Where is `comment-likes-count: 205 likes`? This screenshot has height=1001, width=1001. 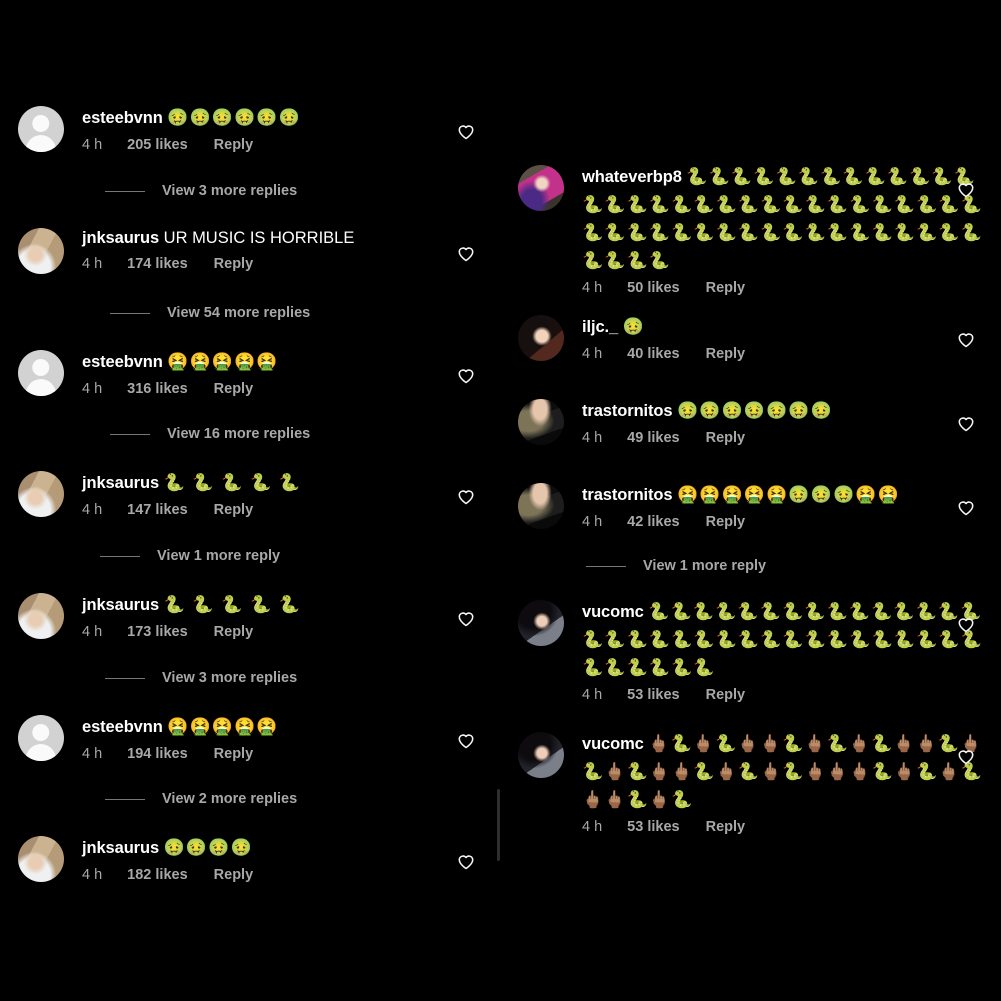 comment-likes-count: 205 likes is located at coordinates (157, 145).